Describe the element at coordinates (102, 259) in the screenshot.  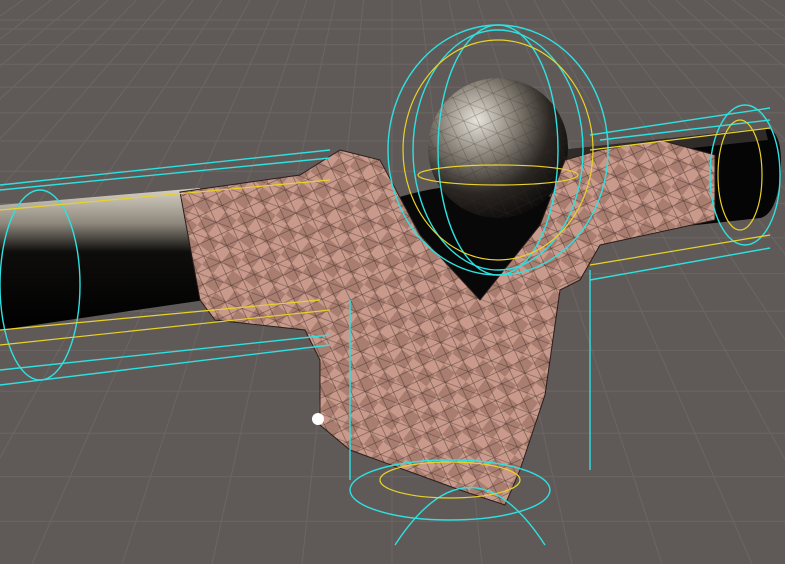
I see `left-arm-capsule` at that location.